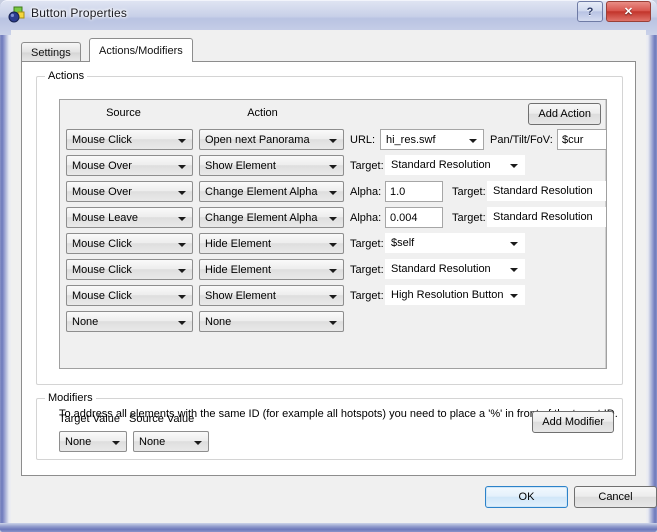 The width and height of the screenshot is (657, 532). Describe the element at coordinates (102, 165) in the screenshot. I see `action-row-2-source-value: Mouse Over` at that location.